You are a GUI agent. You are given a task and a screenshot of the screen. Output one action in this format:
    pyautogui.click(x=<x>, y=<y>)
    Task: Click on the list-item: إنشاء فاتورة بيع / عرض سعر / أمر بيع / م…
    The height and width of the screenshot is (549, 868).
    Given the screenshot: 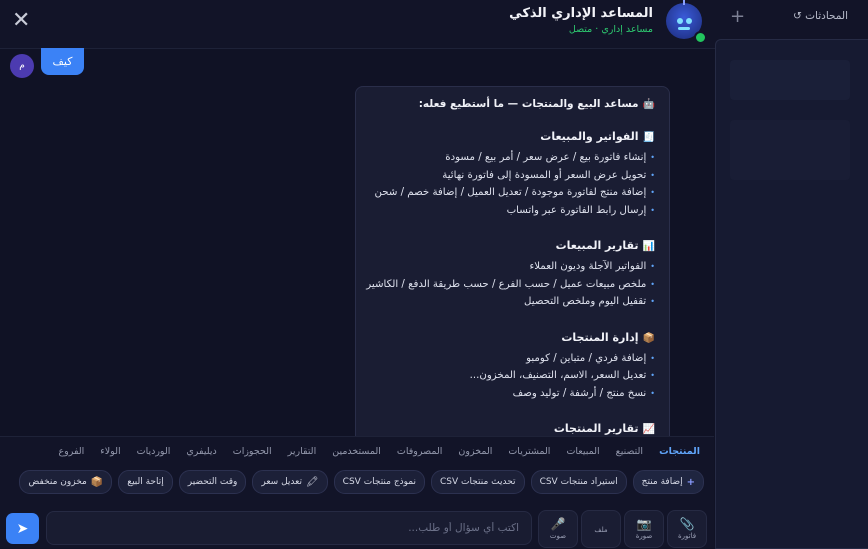 What is the action you would take?
    pyautogui.click(x=505, y=158)
    